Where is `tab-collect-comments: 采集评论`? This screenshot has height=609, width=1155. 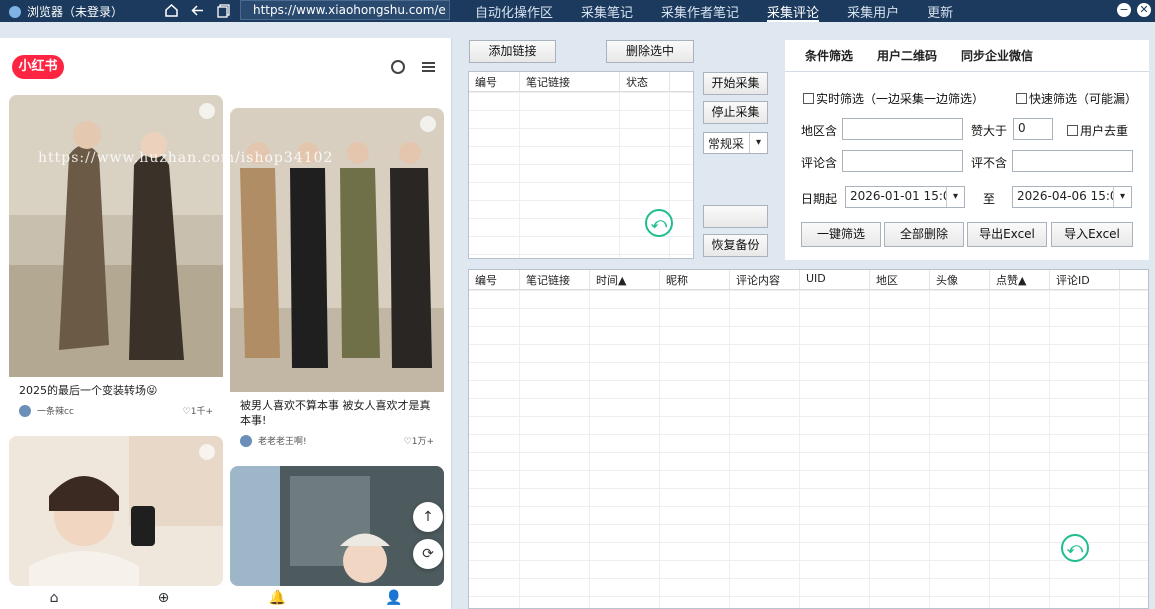 tab-collect-comments: 采集评论 is located at coordinates (793, 11).